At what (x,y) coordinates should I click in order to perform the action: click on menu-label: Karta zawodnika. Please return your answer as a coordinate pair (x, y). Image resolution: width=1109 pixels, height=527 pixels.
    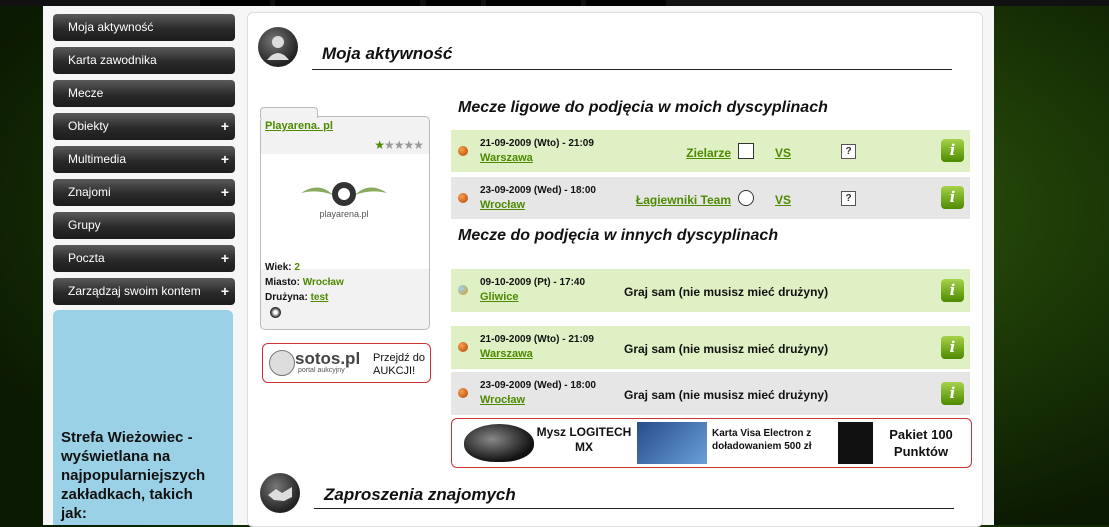
    Looking at the image, I should click on (112, 60).